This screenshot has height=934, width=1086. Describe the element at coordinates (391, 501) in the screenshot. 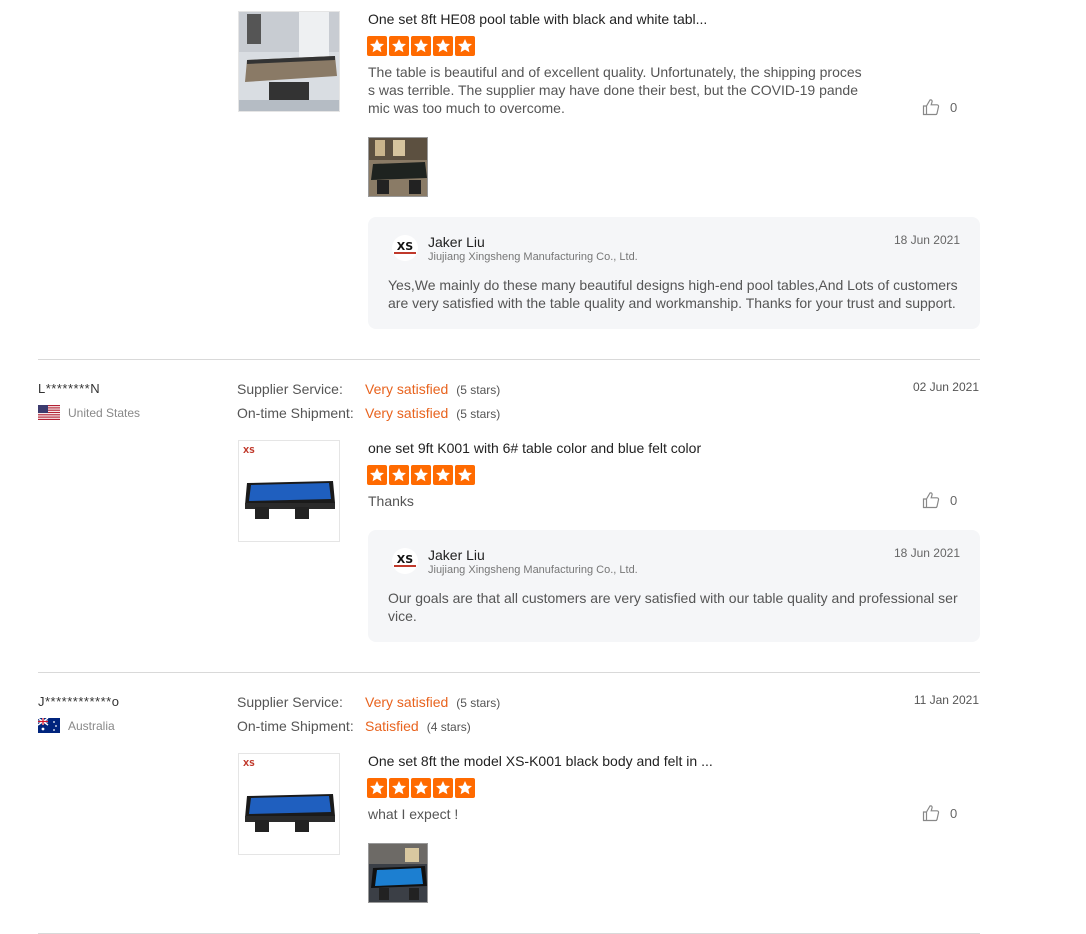

I see `review-text: Thanks` at that location.